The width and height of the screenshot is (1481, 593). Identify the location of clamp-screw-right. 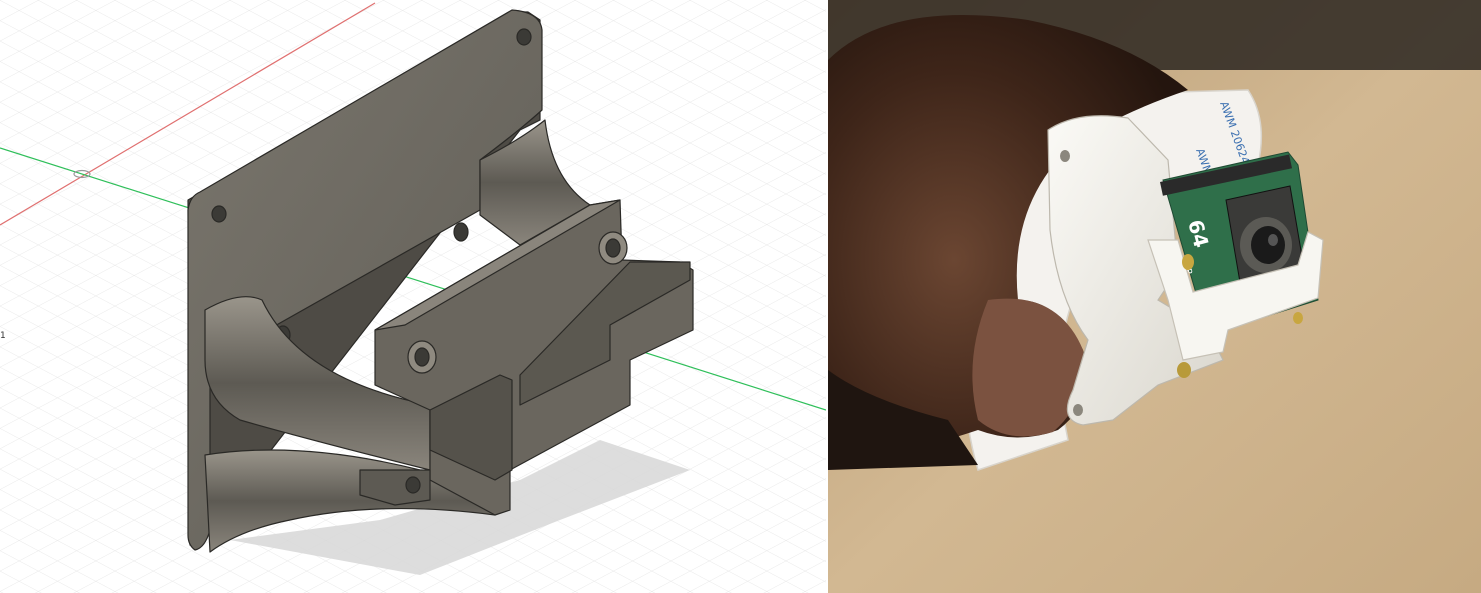
(1298, 318).